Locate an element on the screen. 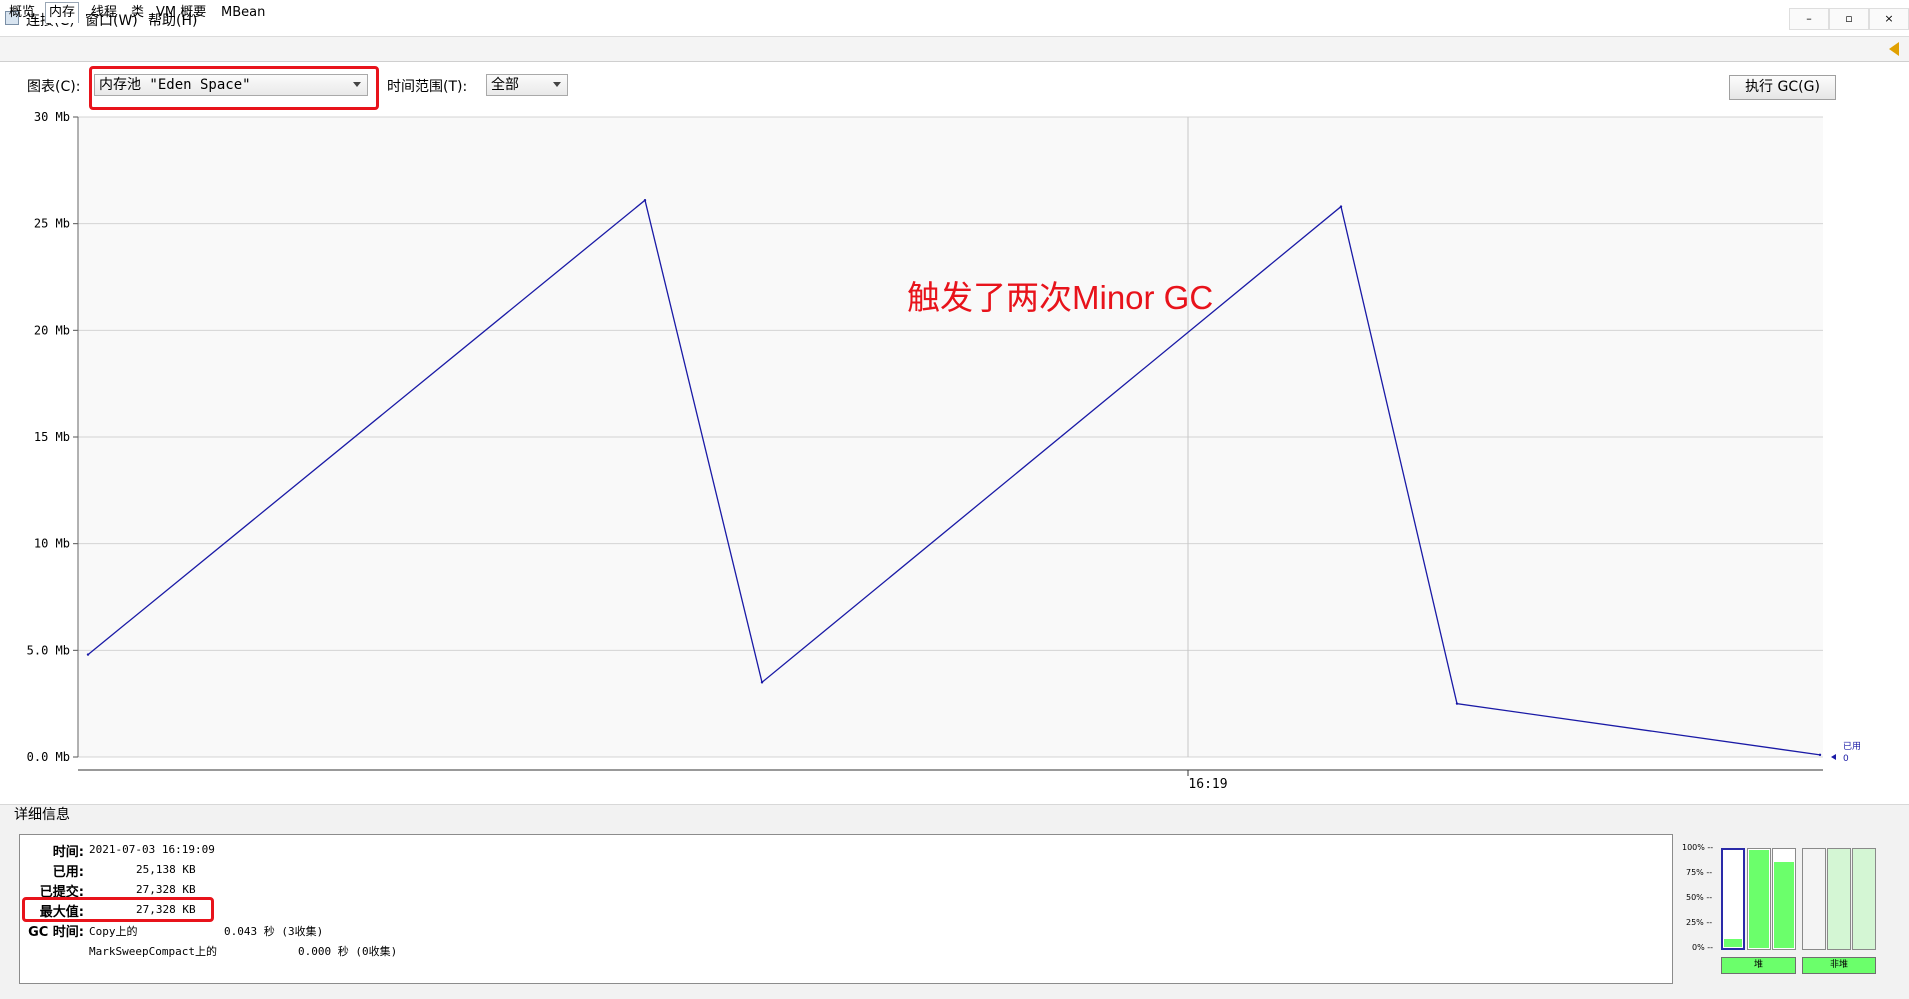  y-tick-label: 10 Mb is located at coordinates (52, 544).